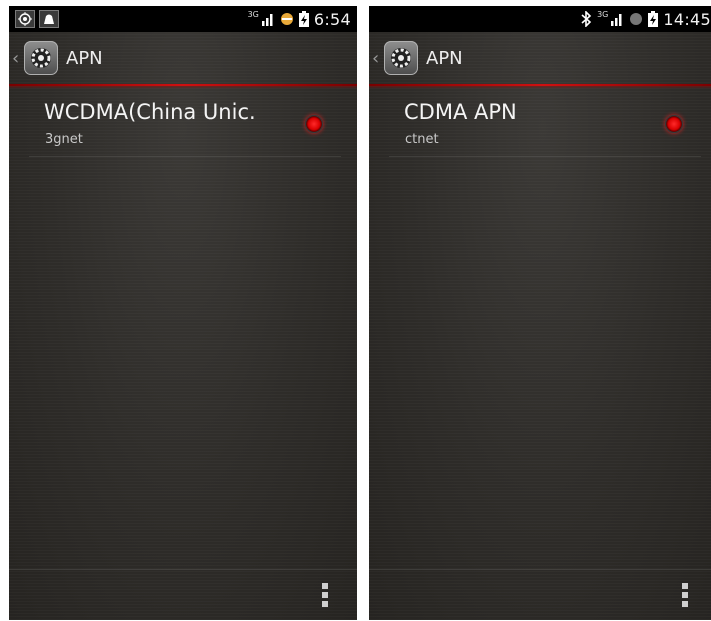  What do you see at coordinates (545, 125) in the screenshot?
I see `apn-list-item: CDMA APN ctnet` at bounding box center [545, 125].